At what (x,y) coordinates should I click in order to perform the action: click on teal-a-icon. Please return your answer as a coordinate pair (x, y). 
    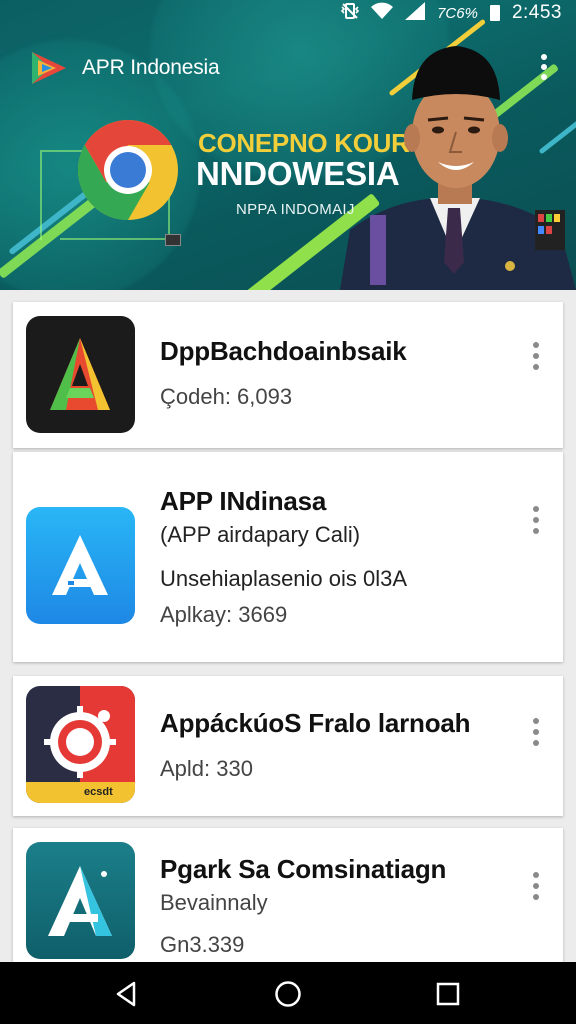
    Looking at the image, I should click on (80, 900).